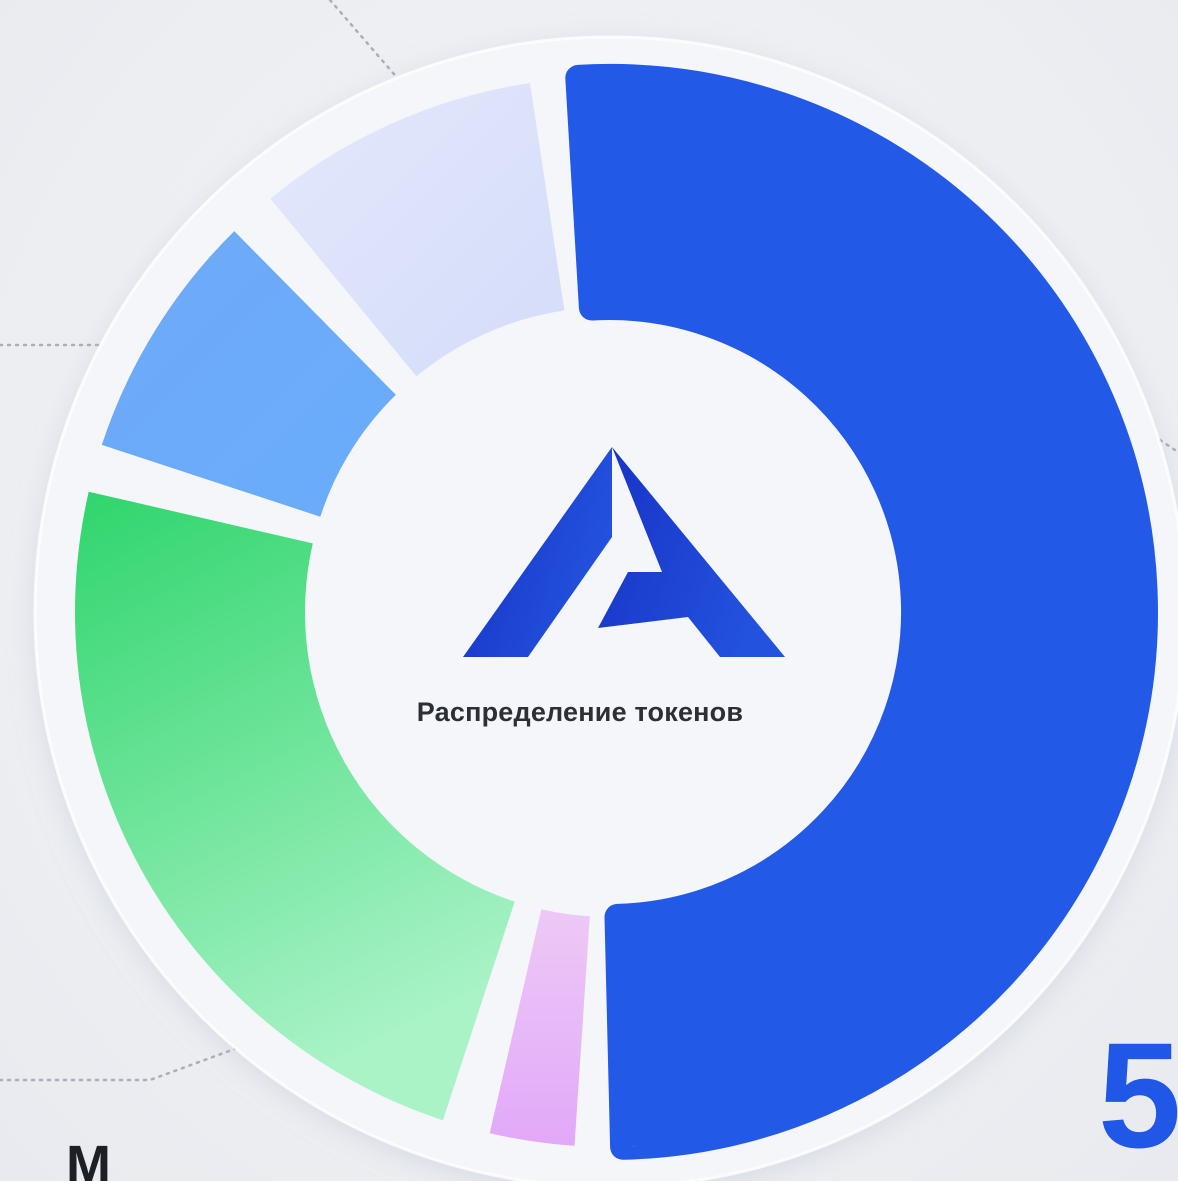 The image size is (1178, 1181). What do you see at coordinates (1138, 1095) in the screenshot?
I see `edge-number: 5` at bounding box center [1138, 1095].